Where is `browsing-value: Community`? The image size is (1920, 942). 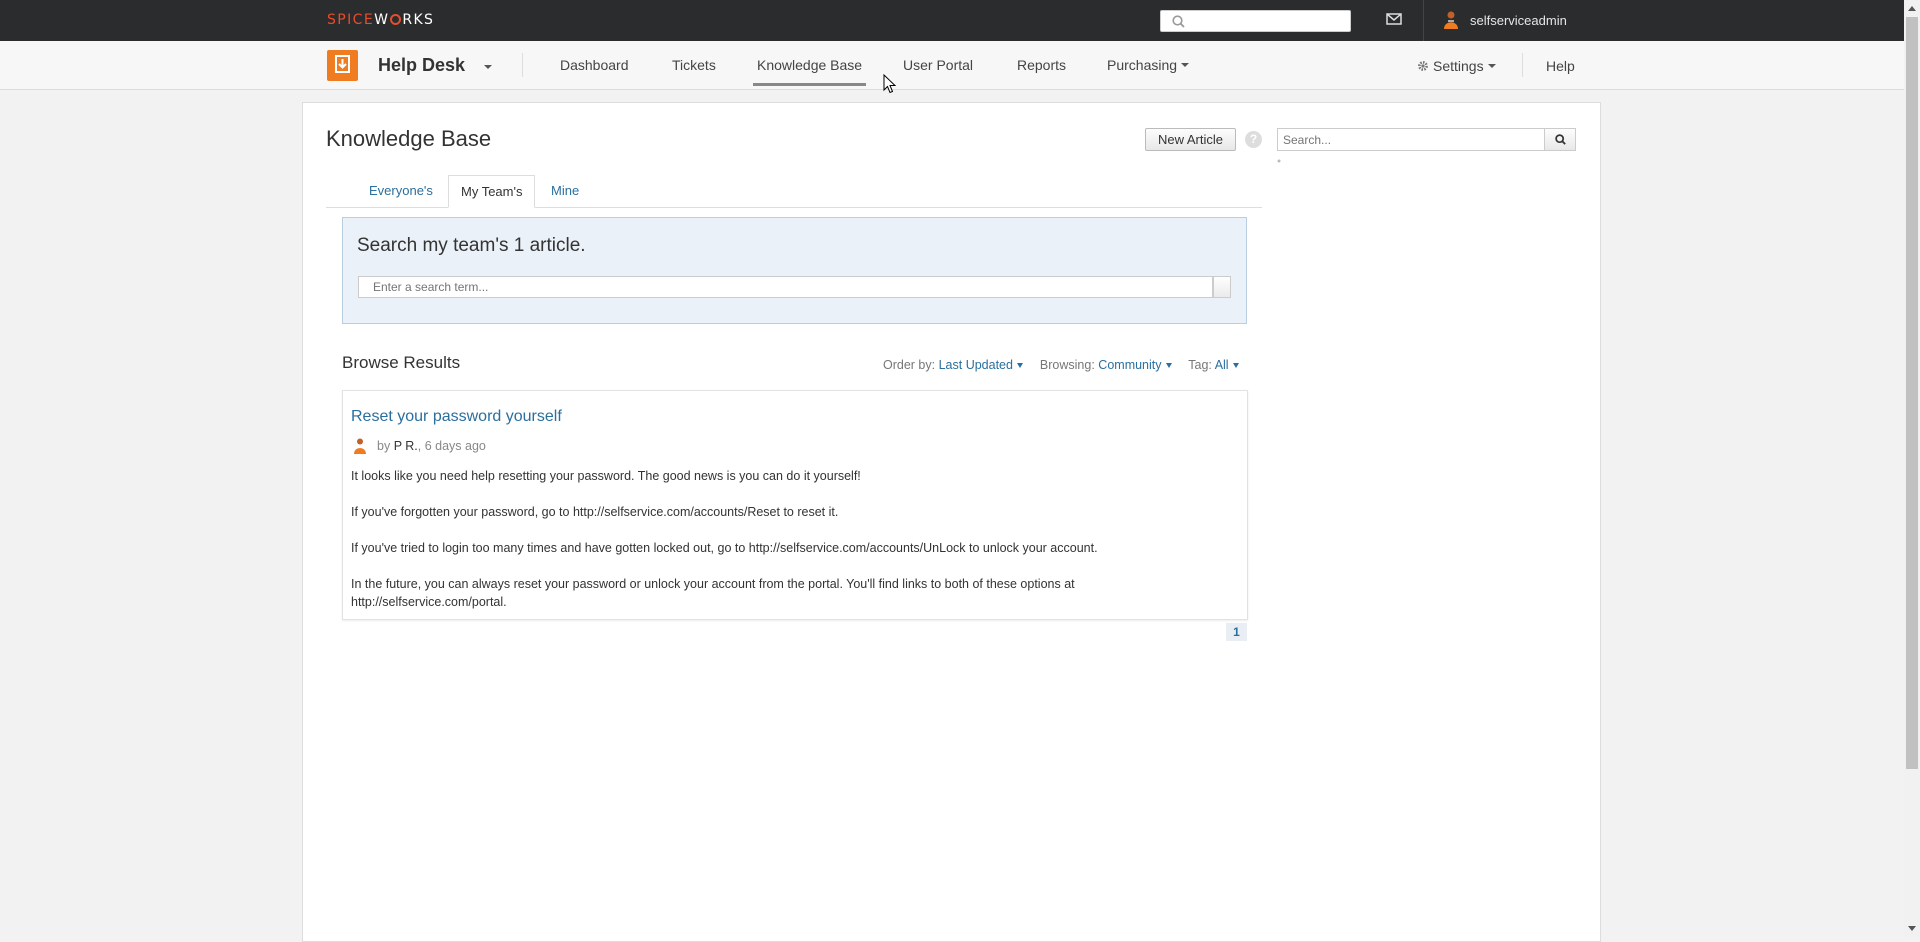 browsing-value: Community is located at coordinates (1130, 365).